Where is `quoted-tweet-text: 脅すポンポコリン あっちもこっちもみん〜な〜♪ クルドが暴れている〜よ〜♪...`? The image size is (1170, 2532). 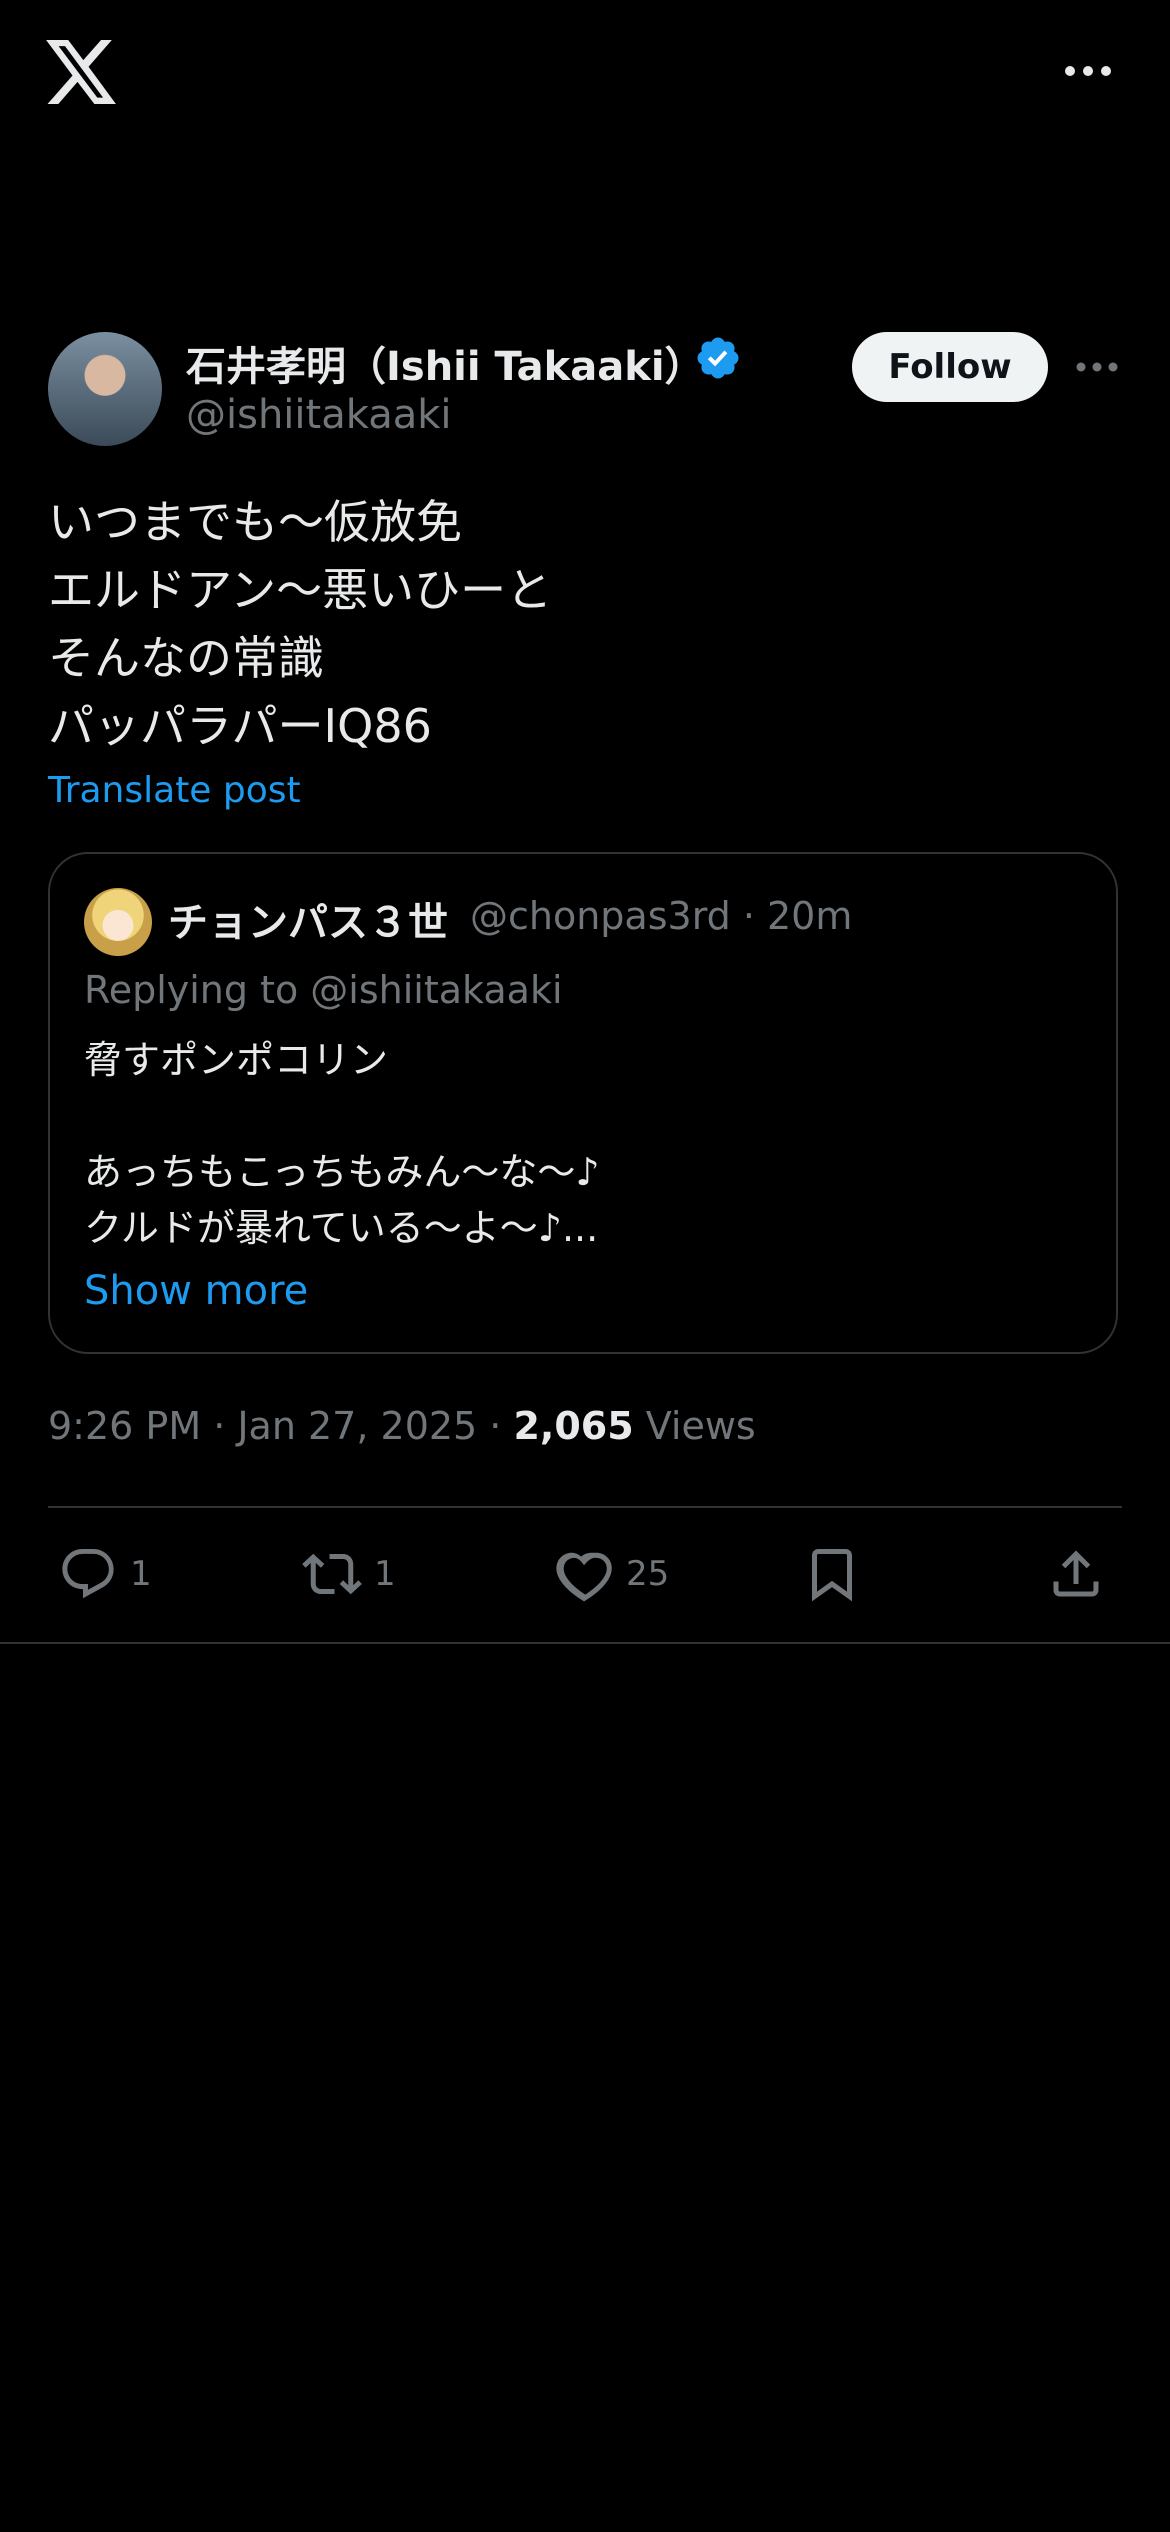 quoted-tweet-text: 脅すポンポコリン あっちもこっちもみん〜な〜♪ クルドが暴れている〜よ〜♪... is located at coordinates (584, 1144).